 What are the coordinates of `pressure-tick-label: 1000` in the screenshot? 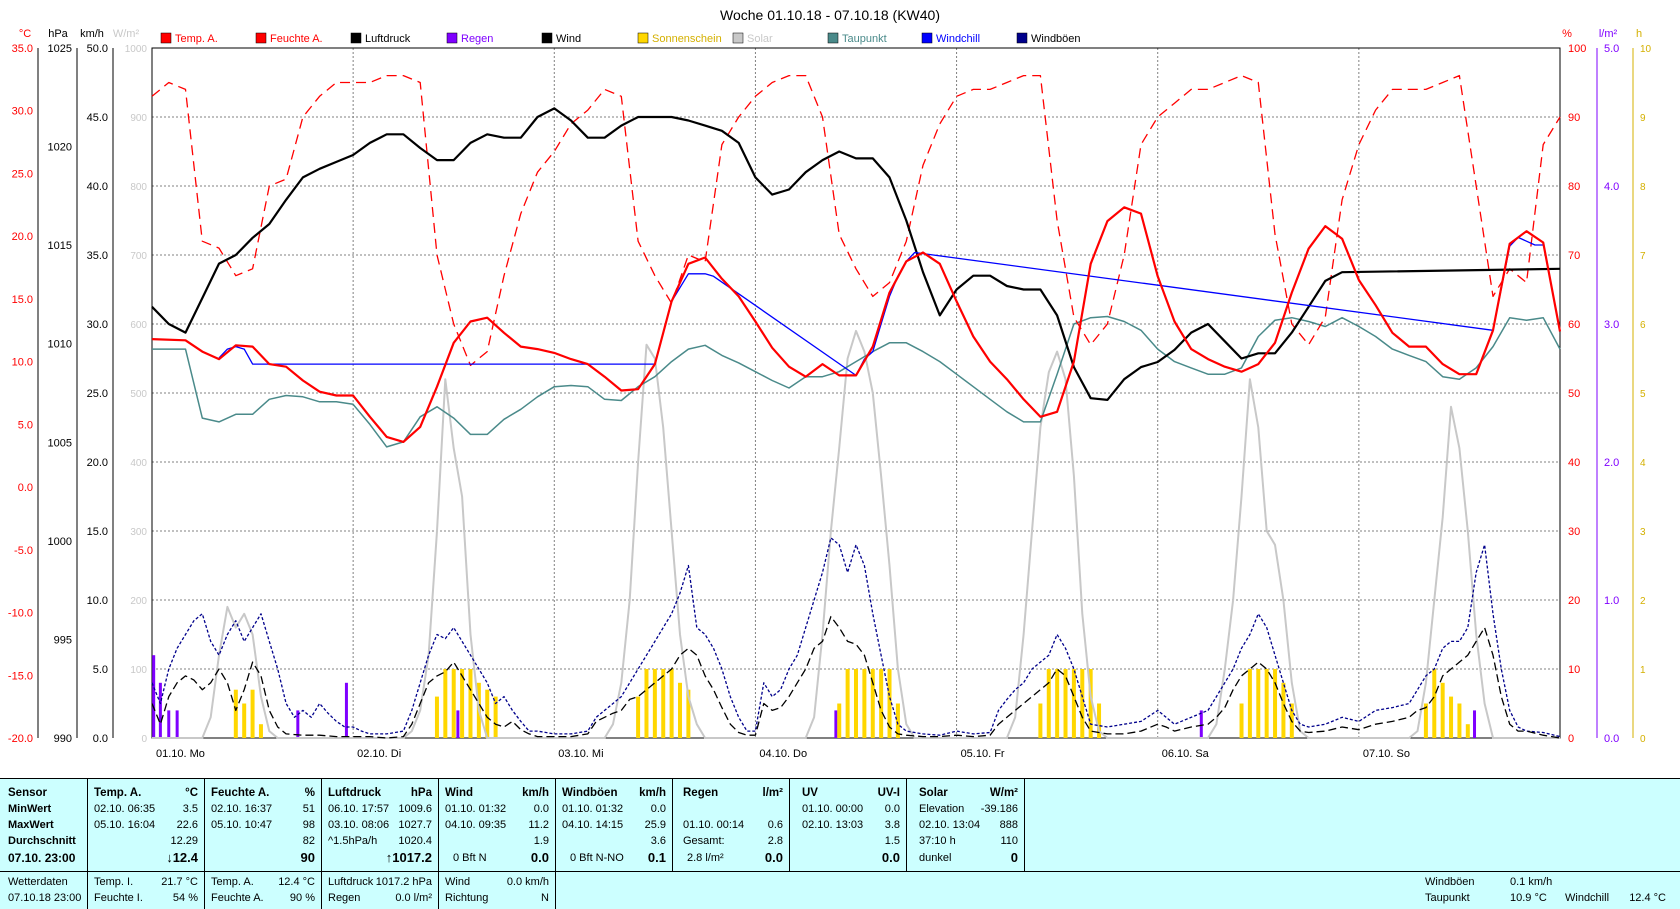 It's located at (60, 542).